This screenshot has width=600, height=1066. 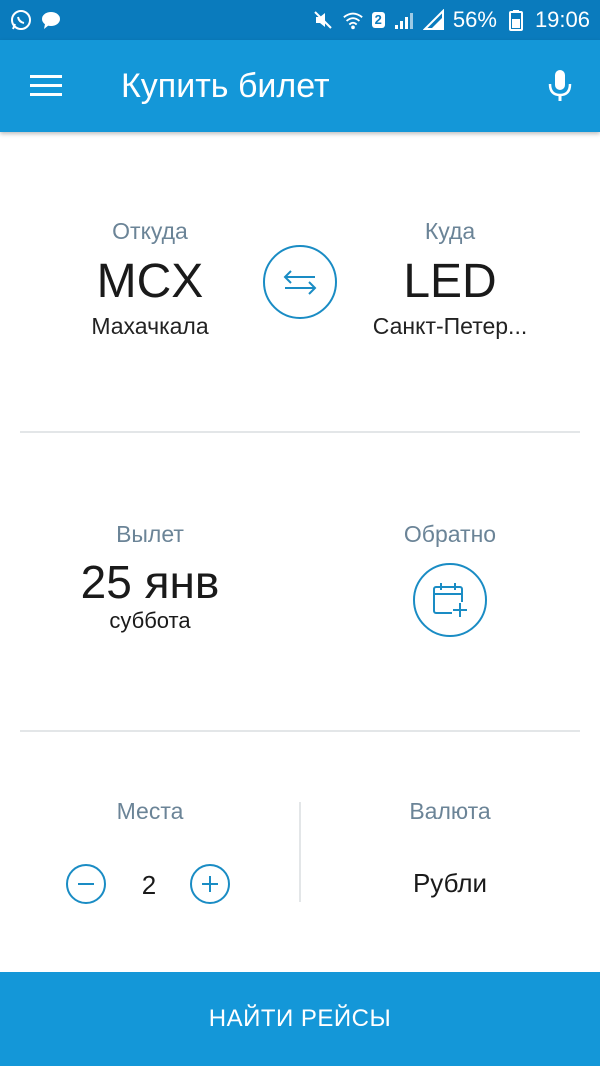 I want to click on origin-city: Махачкала, so click(x=150, y=326).